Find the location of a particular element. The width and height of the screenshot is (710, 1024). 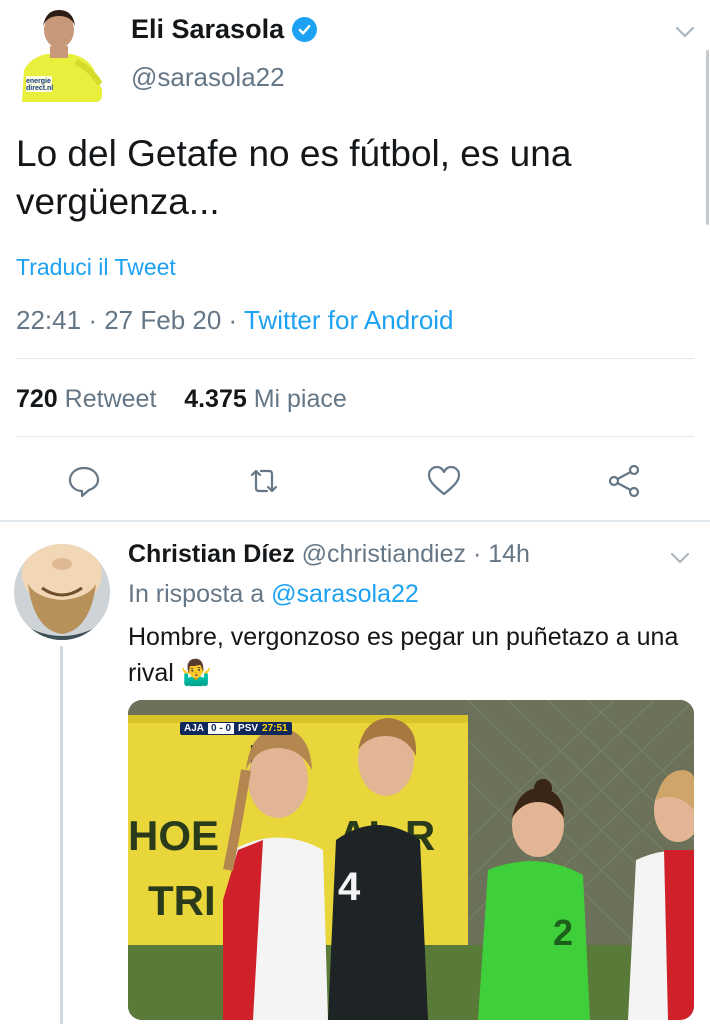

svg-text: 4 is located at coordinates (349, 887).